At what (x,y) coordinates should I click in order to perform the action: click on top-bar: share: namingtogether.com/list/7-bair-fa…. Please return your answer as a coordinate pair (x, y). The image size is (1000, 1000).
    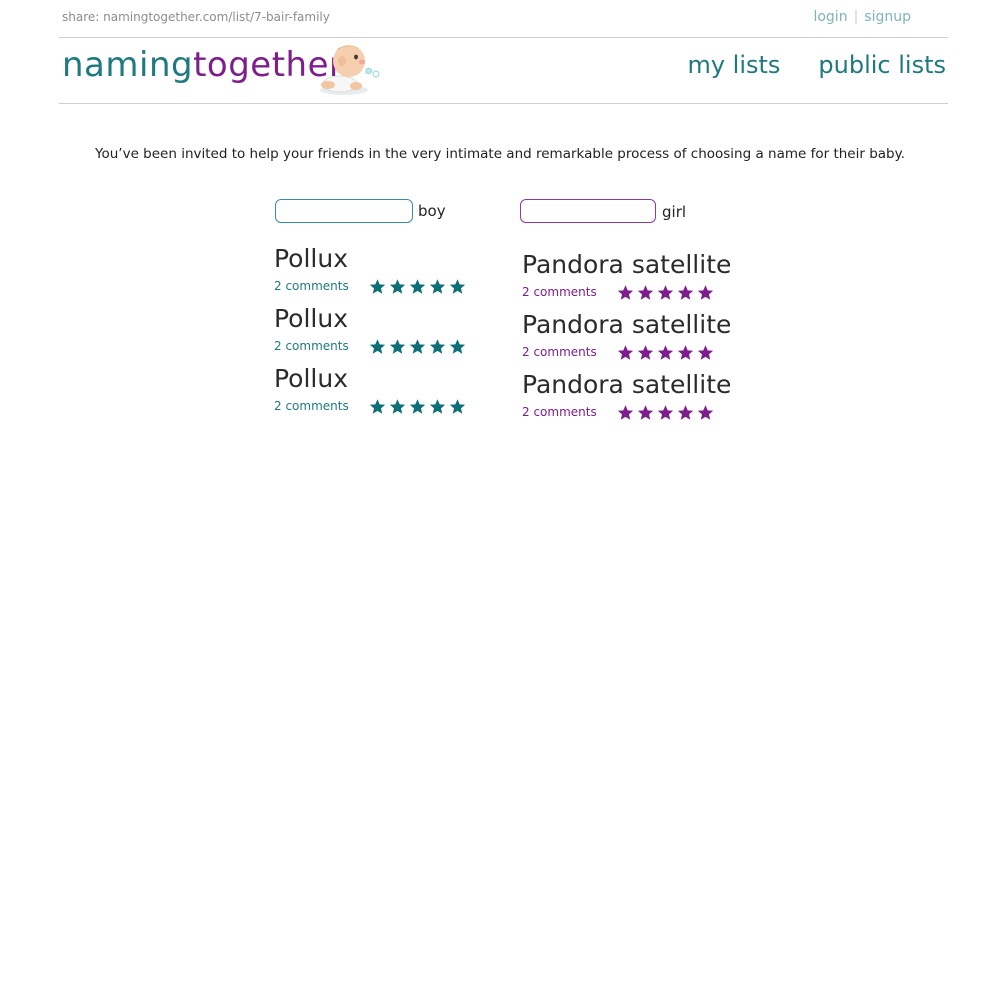
    Looking at the image, I should click on (503, 19).